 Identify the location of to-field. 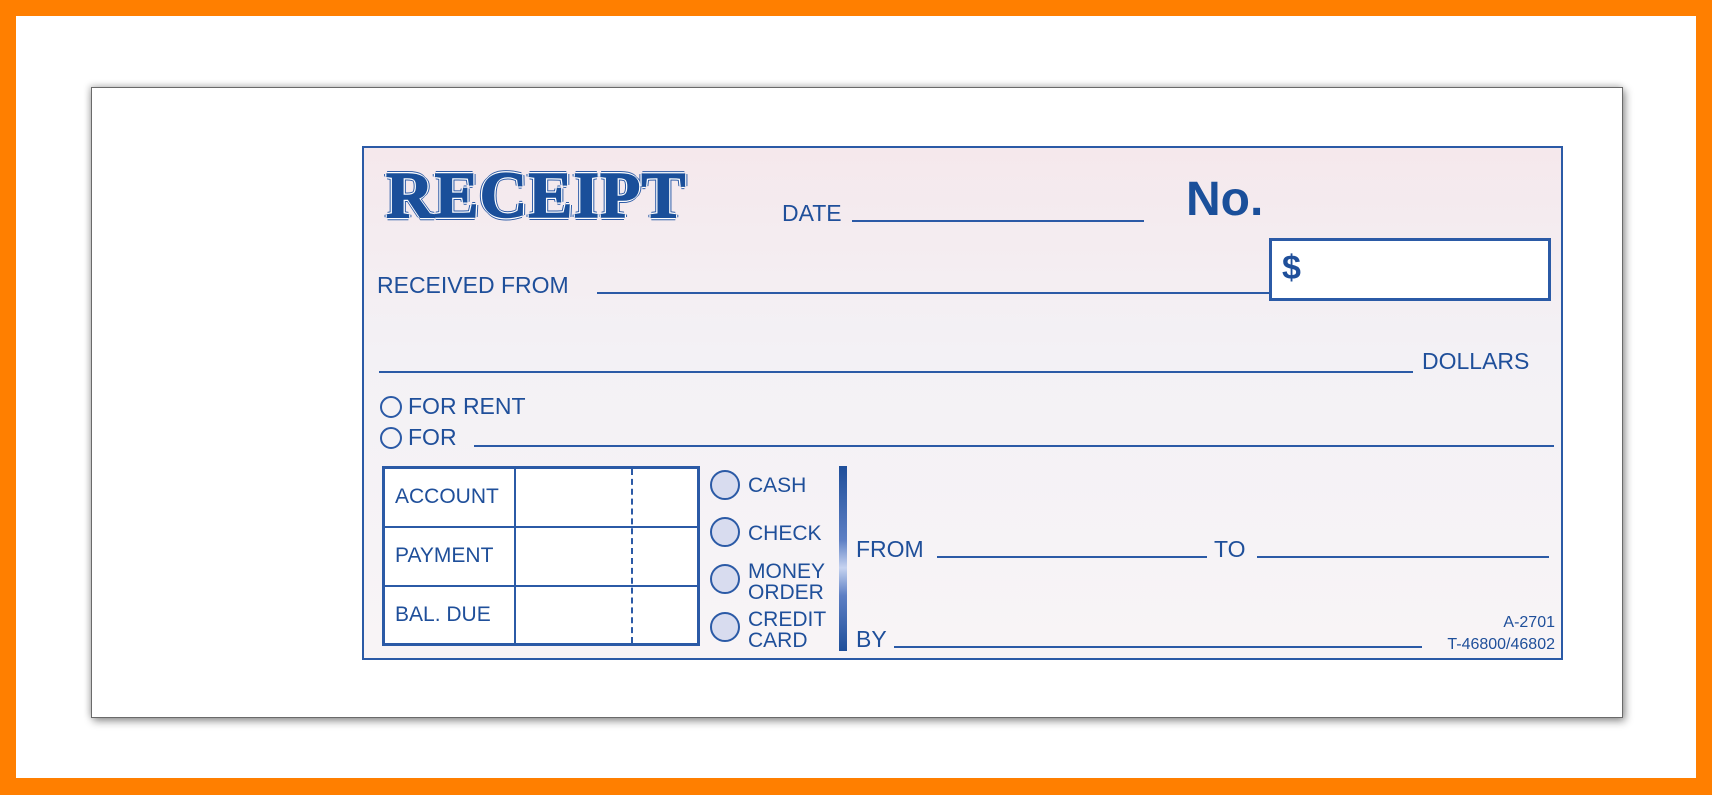
(1403, 557).